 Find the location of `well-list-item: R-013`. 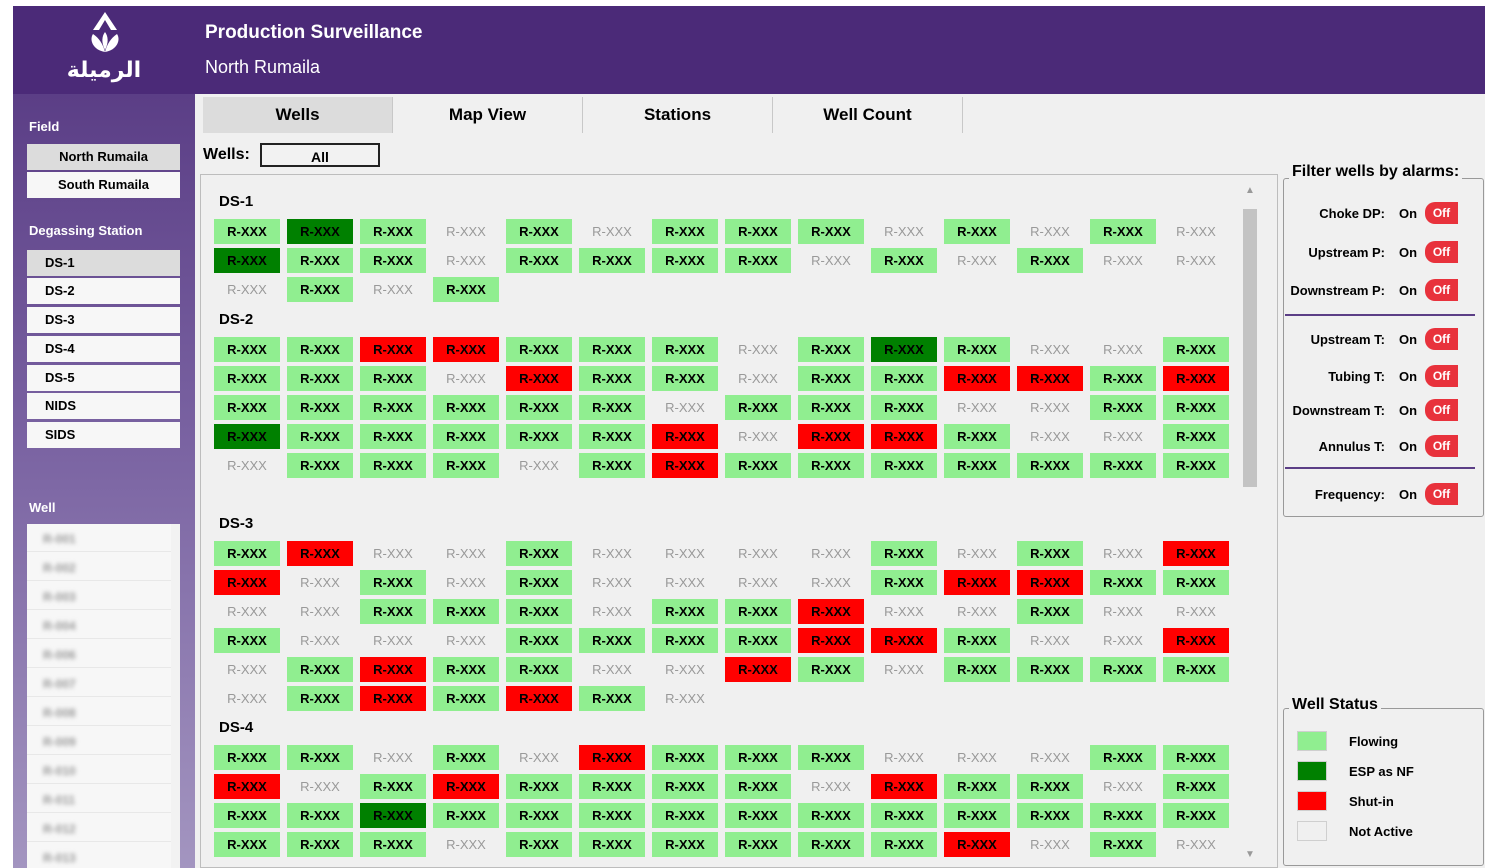

well-list-item: R-013 is located at coordinates (100, 855).